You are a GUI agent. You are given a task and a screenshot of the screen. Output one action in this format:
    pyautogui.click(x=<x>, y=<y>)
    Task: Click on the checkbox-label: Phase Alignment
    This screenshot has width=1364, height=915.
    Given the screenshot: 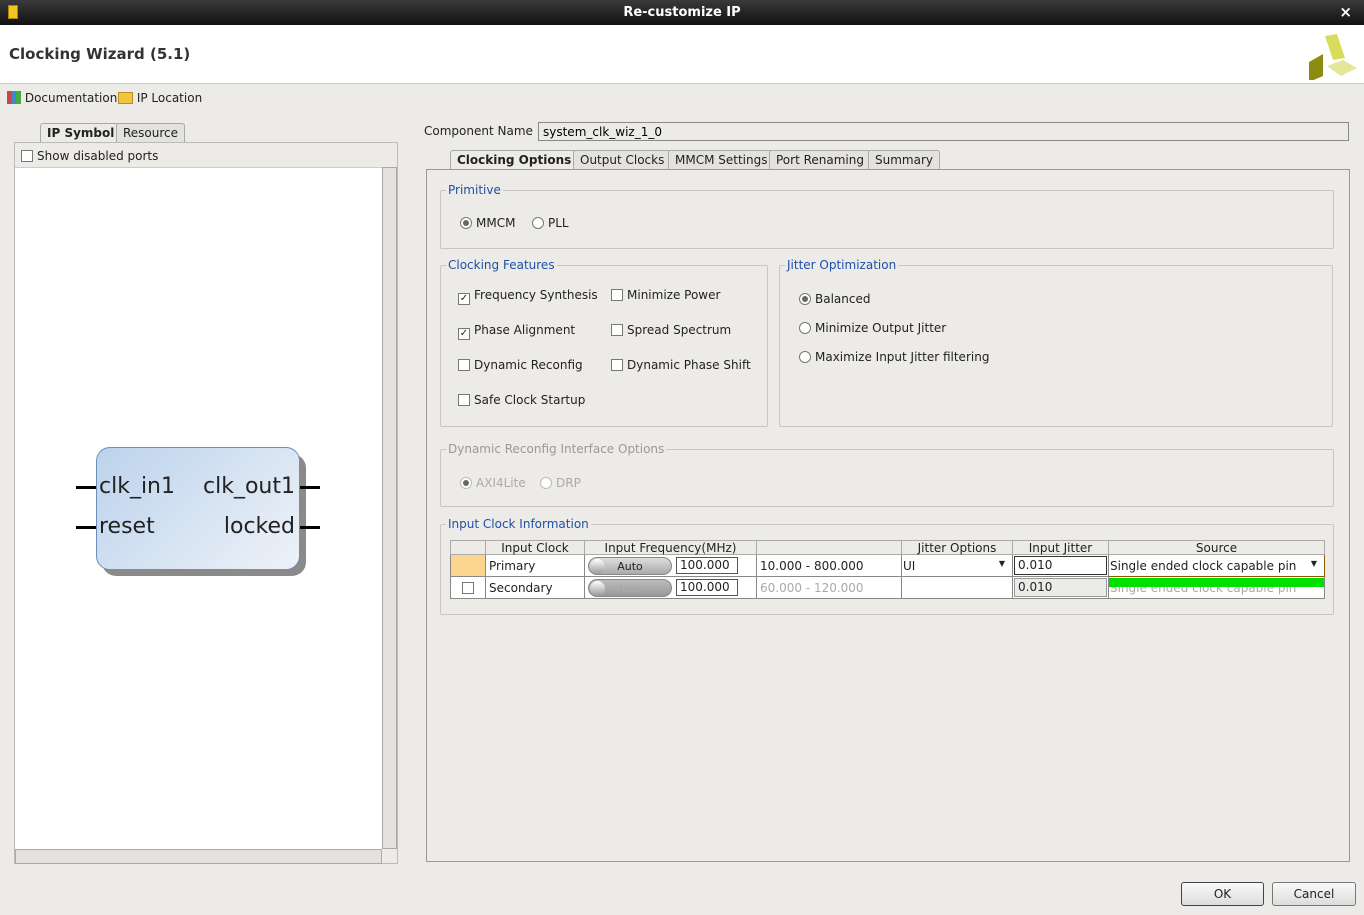 What is the action you would take?
    pyautogui.click(x=525, y=330)
    